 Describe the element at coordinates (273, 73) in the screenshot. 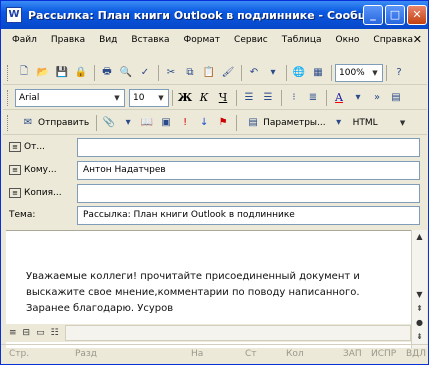

I see `undo-dropdown-icon: ▾` at that location.